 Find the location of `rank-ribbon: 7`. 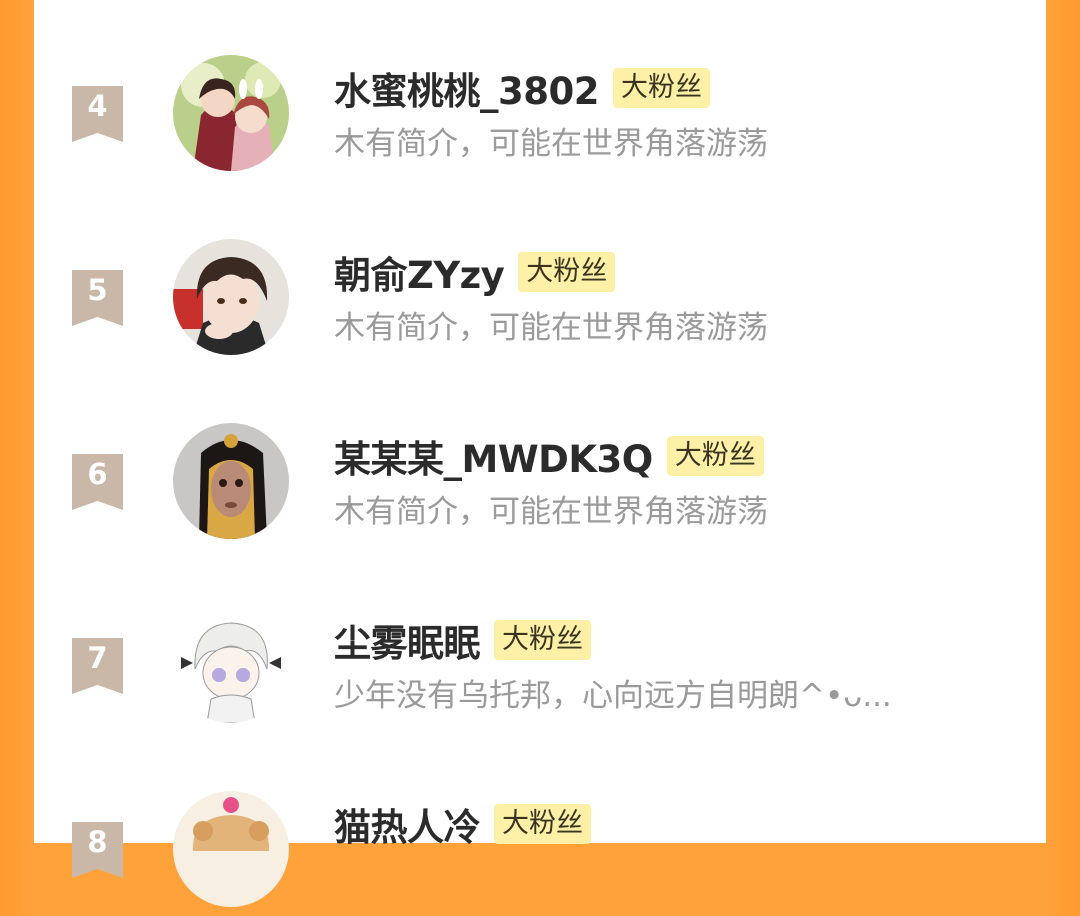

rank-ribbon: 7 is located at coordinates (97, 666).